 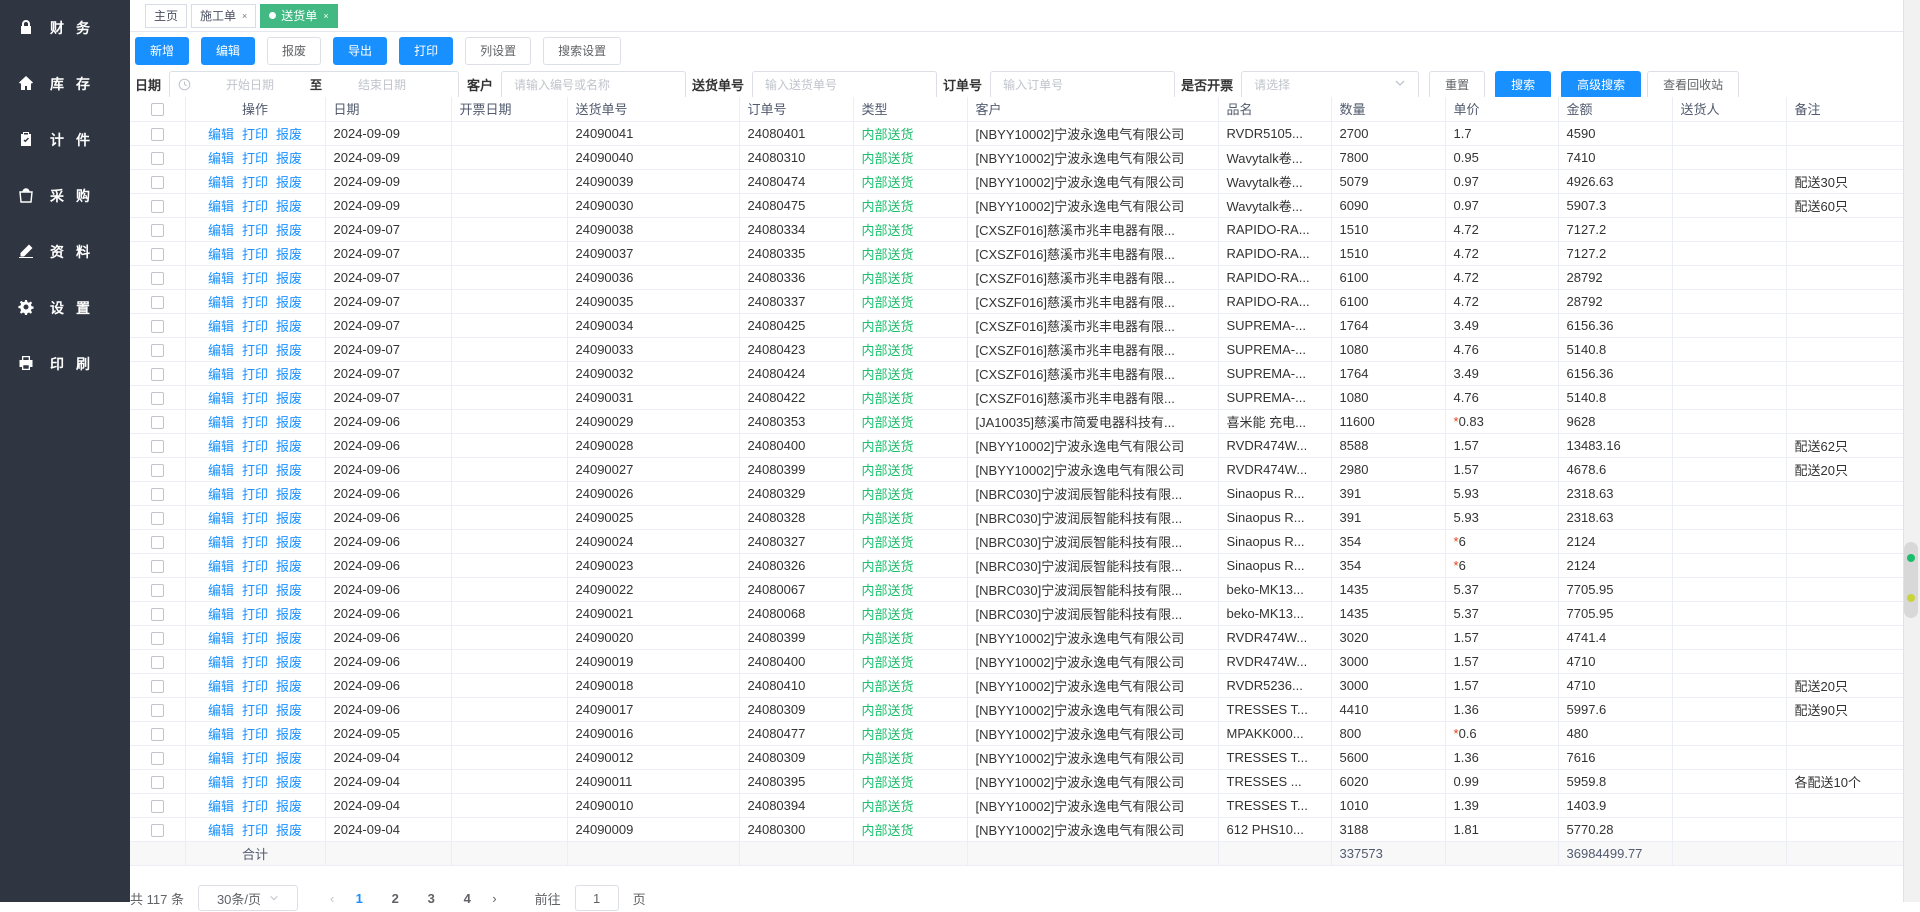 What do you see at coordinates (653, 109) in the screenshot?
I see `column-header: 送货单号` at bounding box center [653, 109].